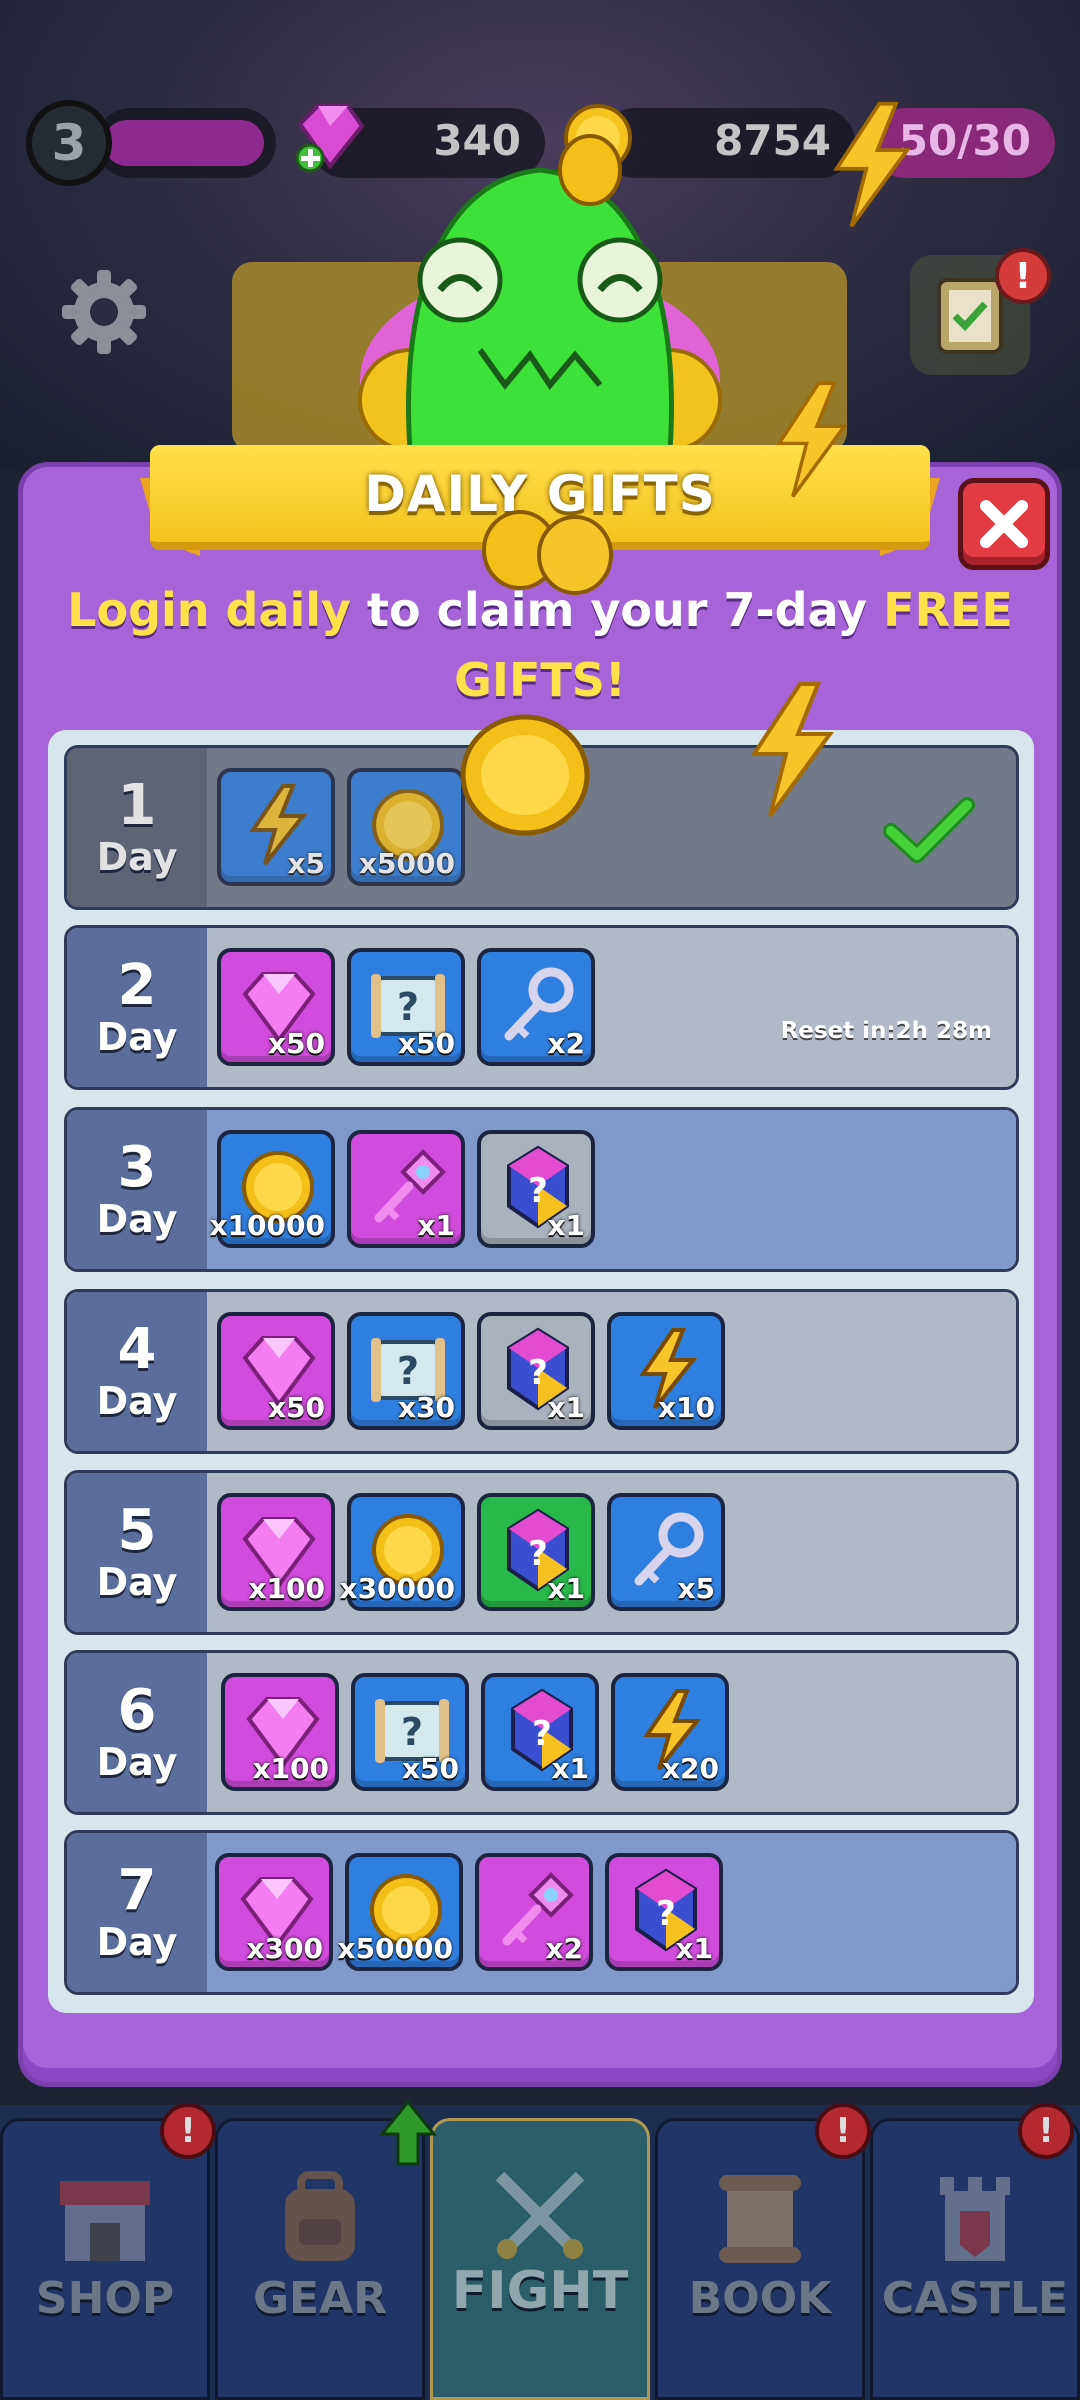 The height and width of the screenshot is (2400, 1080). I want to click on day-row-3: 3 Day x10000 x1 ? x1, so click(541, 1189).